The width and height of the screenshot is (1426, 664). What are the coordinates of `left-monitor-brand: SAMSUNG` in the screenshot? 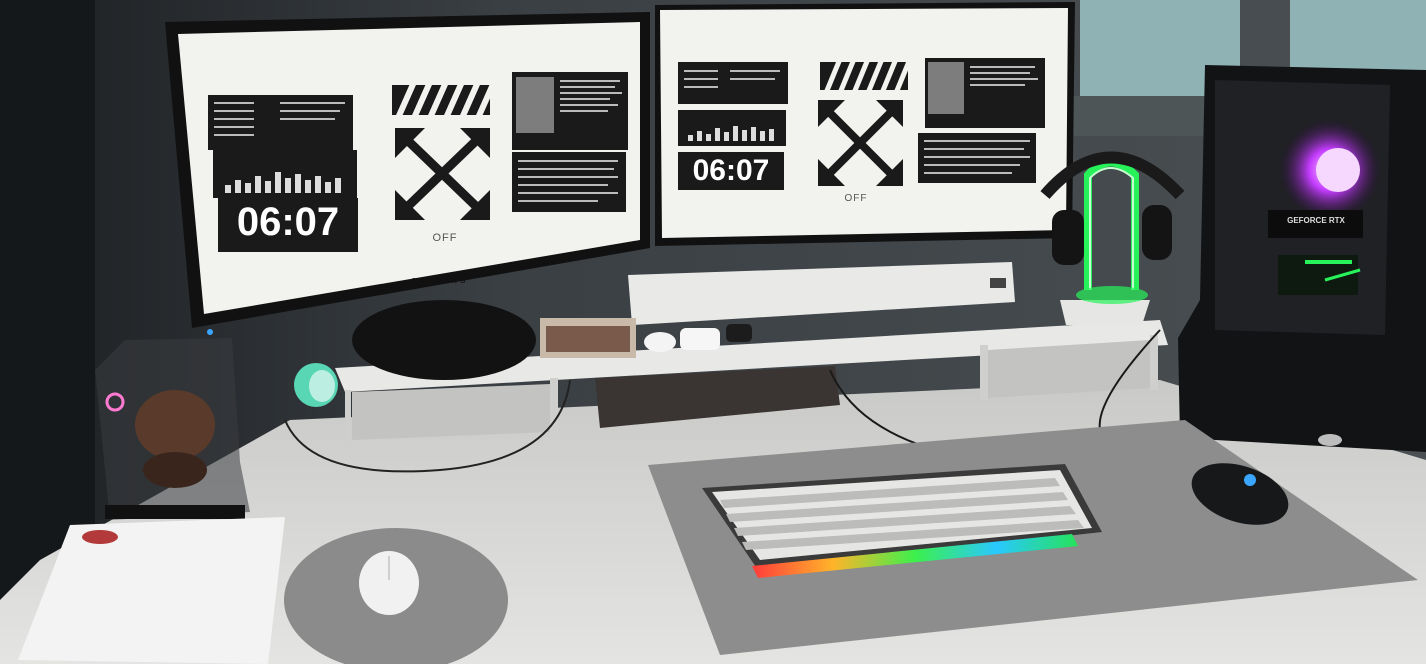 It's located at (440, 281).